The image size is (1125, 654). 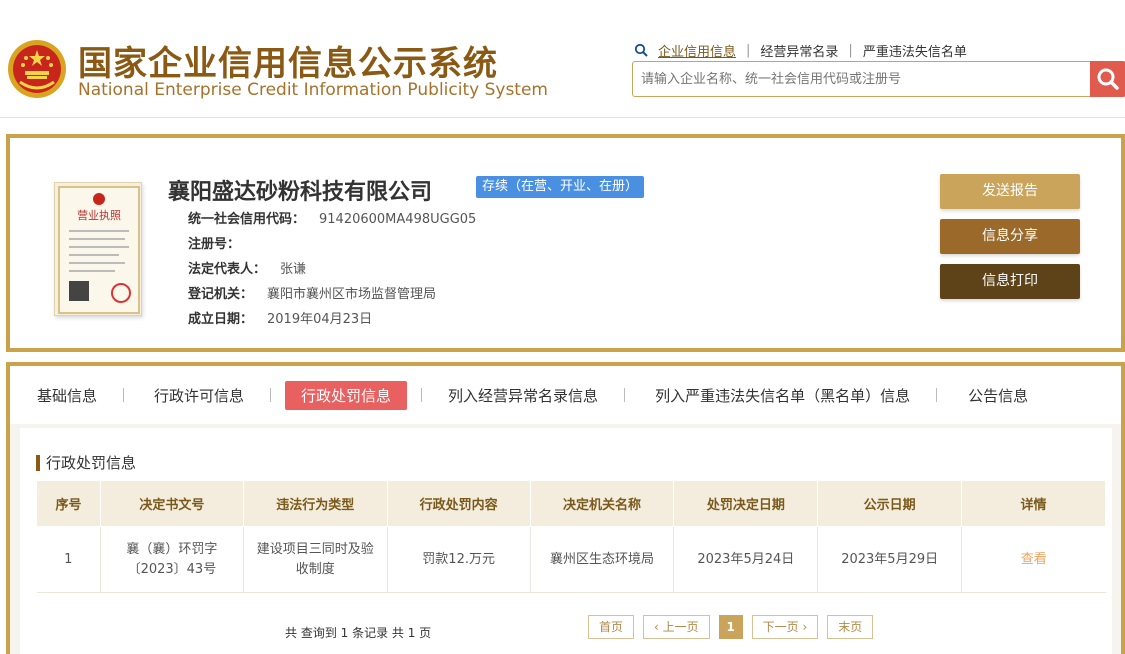 I want to click on info-row-credit-code: 统一社会信用代码： 91420600MA498UGG05, so click(x=332, y=217).